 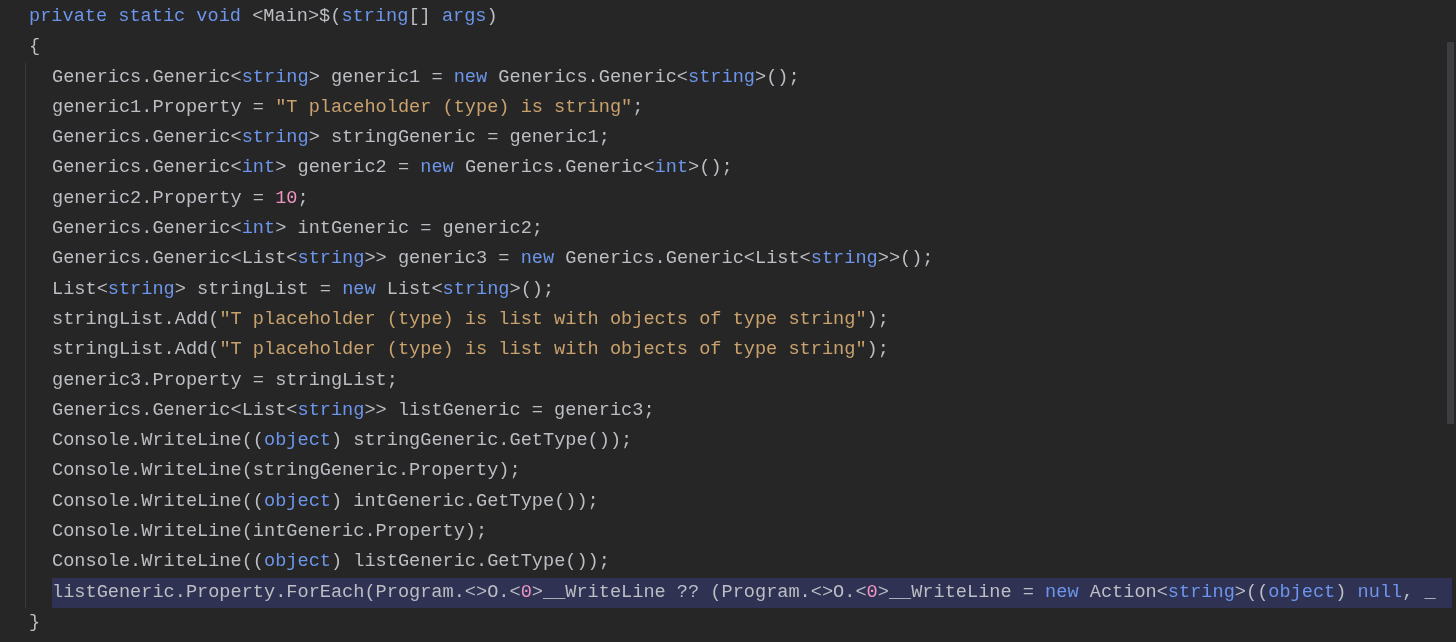 I want to click on code-line: Console.WriteLine((object) intGeneric.GetType());, so click(x=325, y=501).